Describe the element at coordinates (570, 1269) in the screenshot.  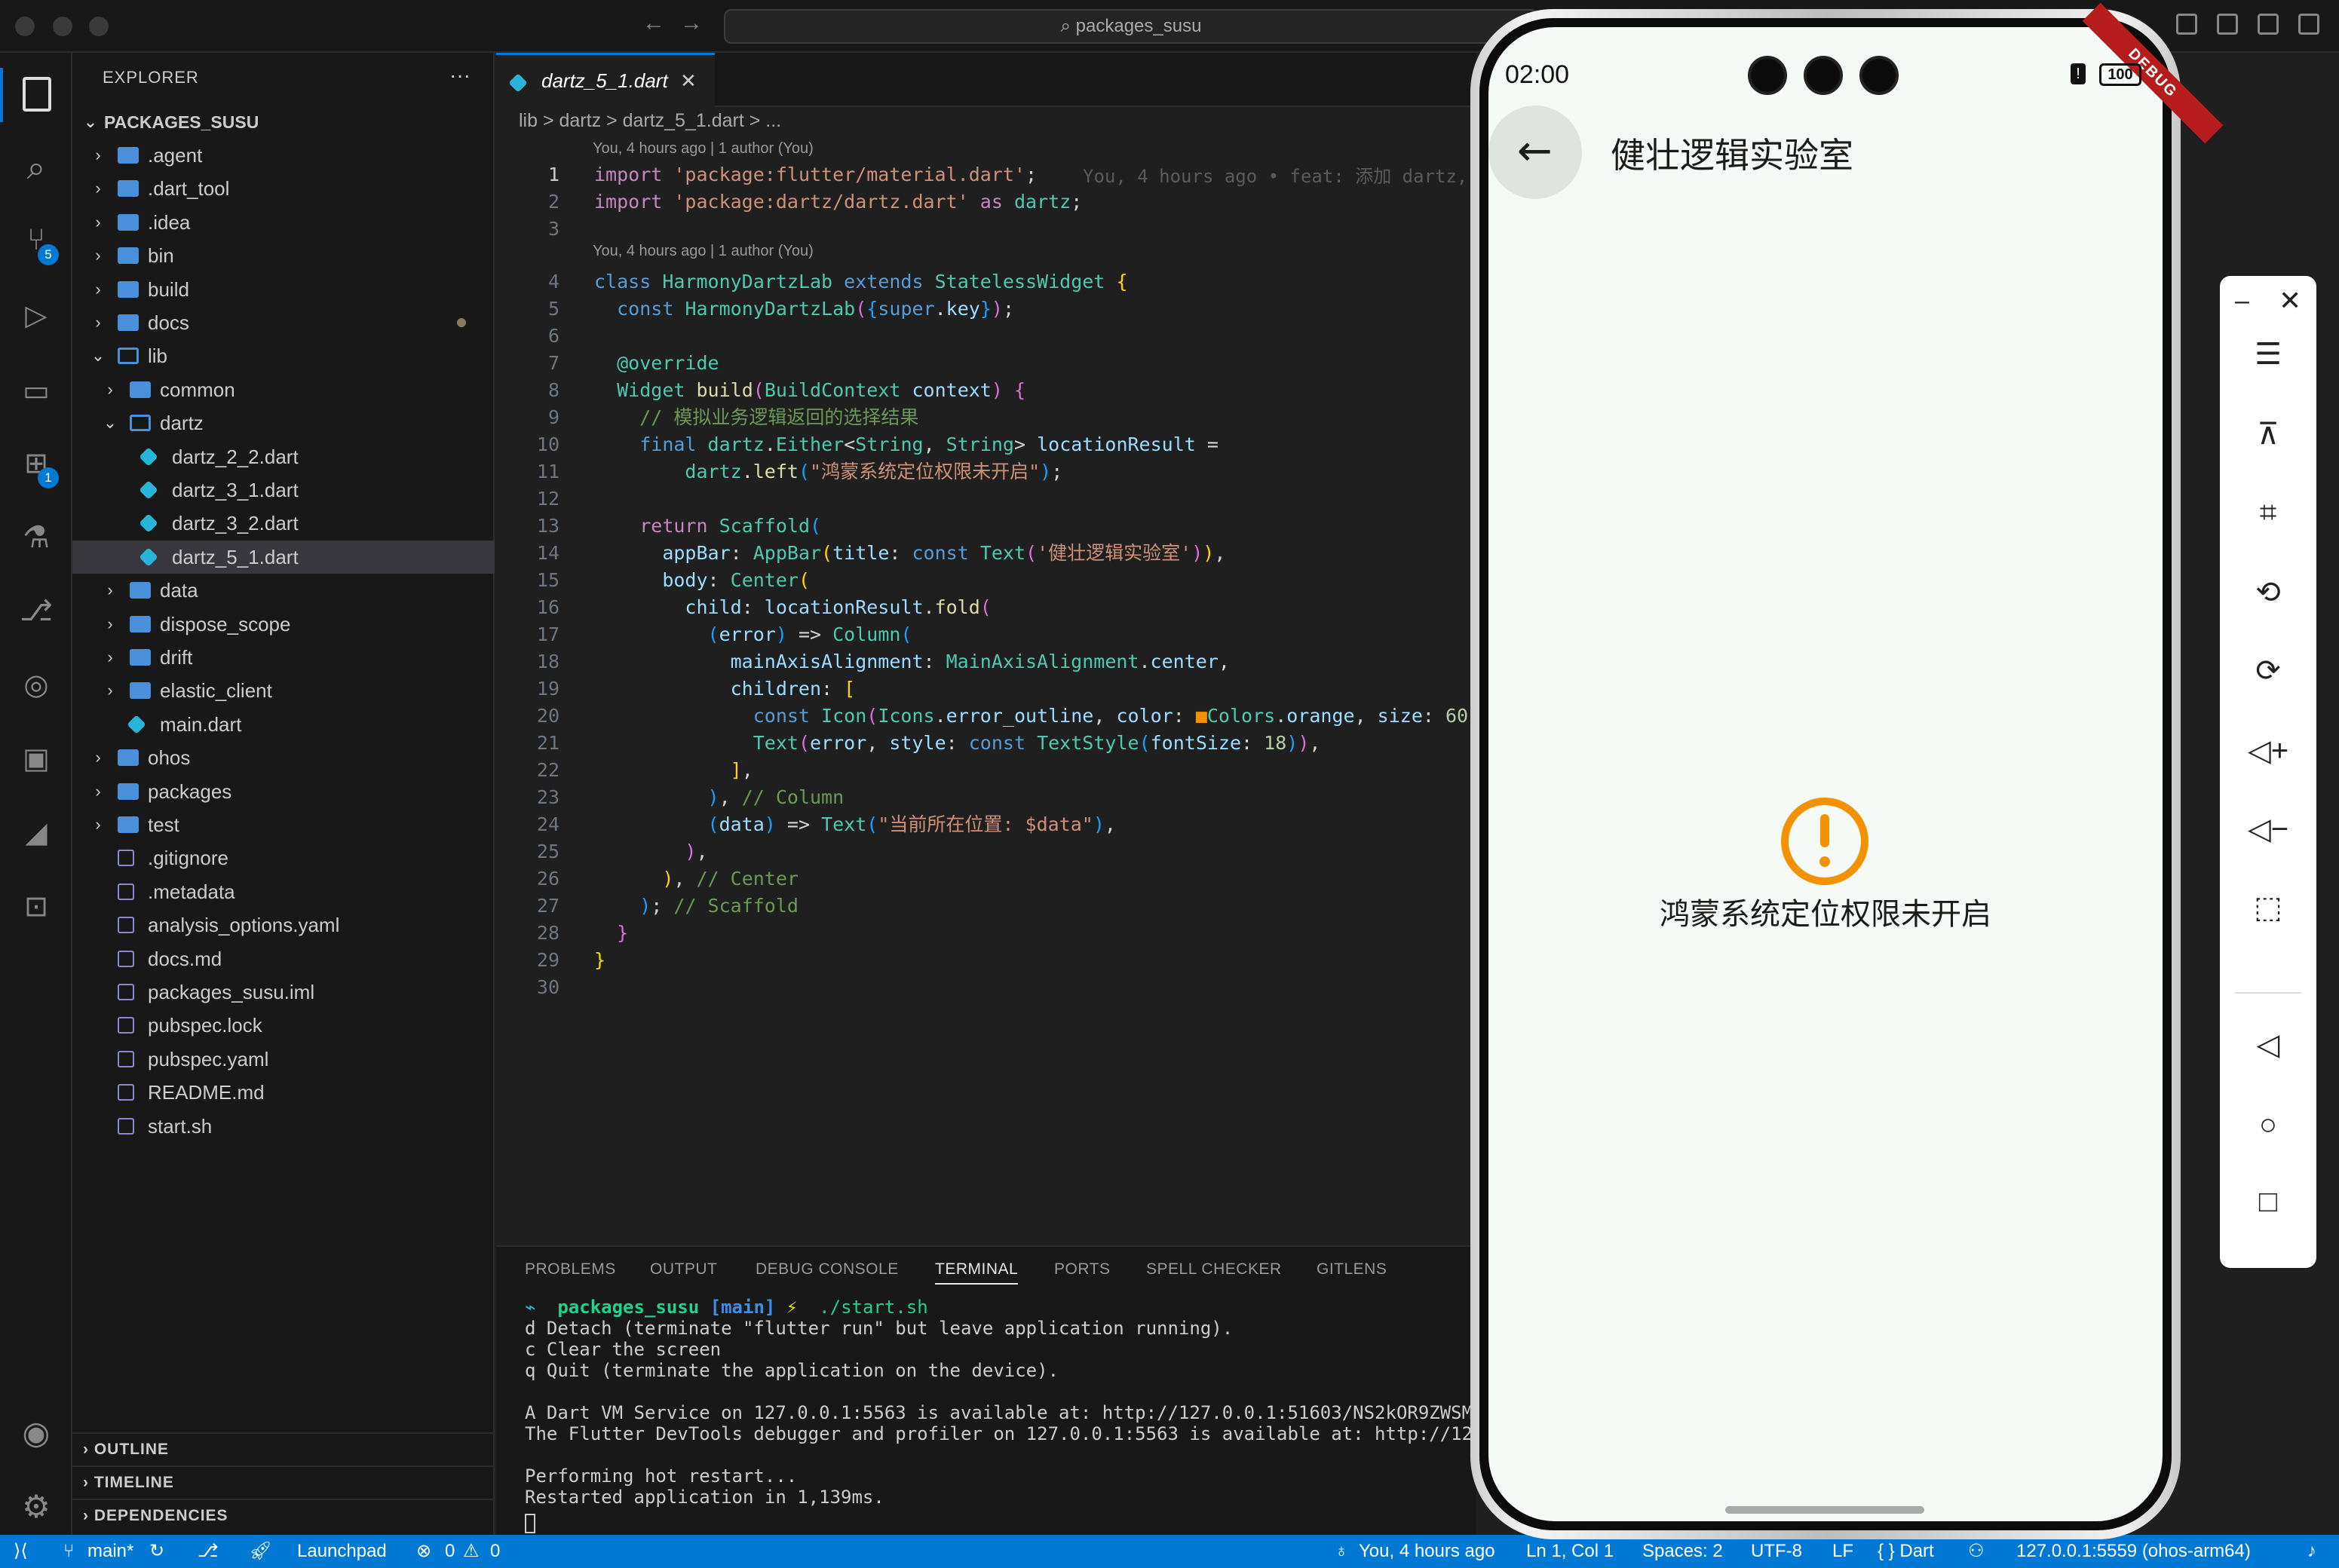
I see `tab-problems: PROBLEMS` at that location.